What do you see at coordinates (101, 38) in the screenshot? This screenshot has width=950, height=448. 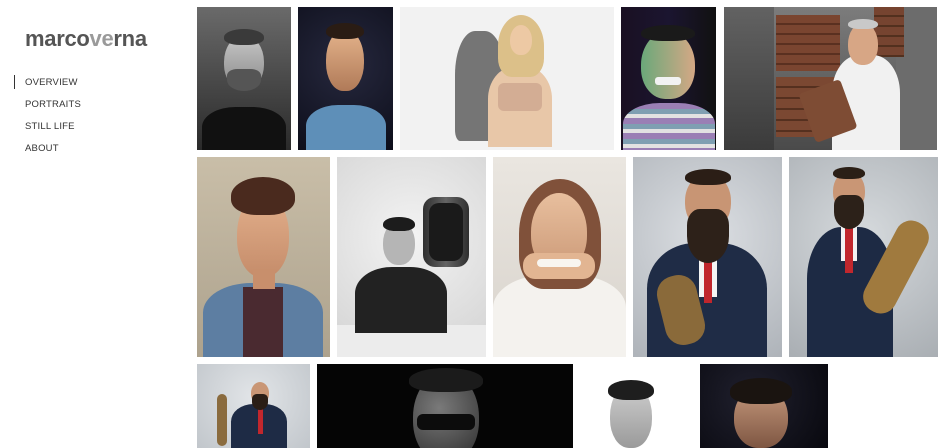 I see `logo-text-ve: ve` at bounding box center [101, 38].